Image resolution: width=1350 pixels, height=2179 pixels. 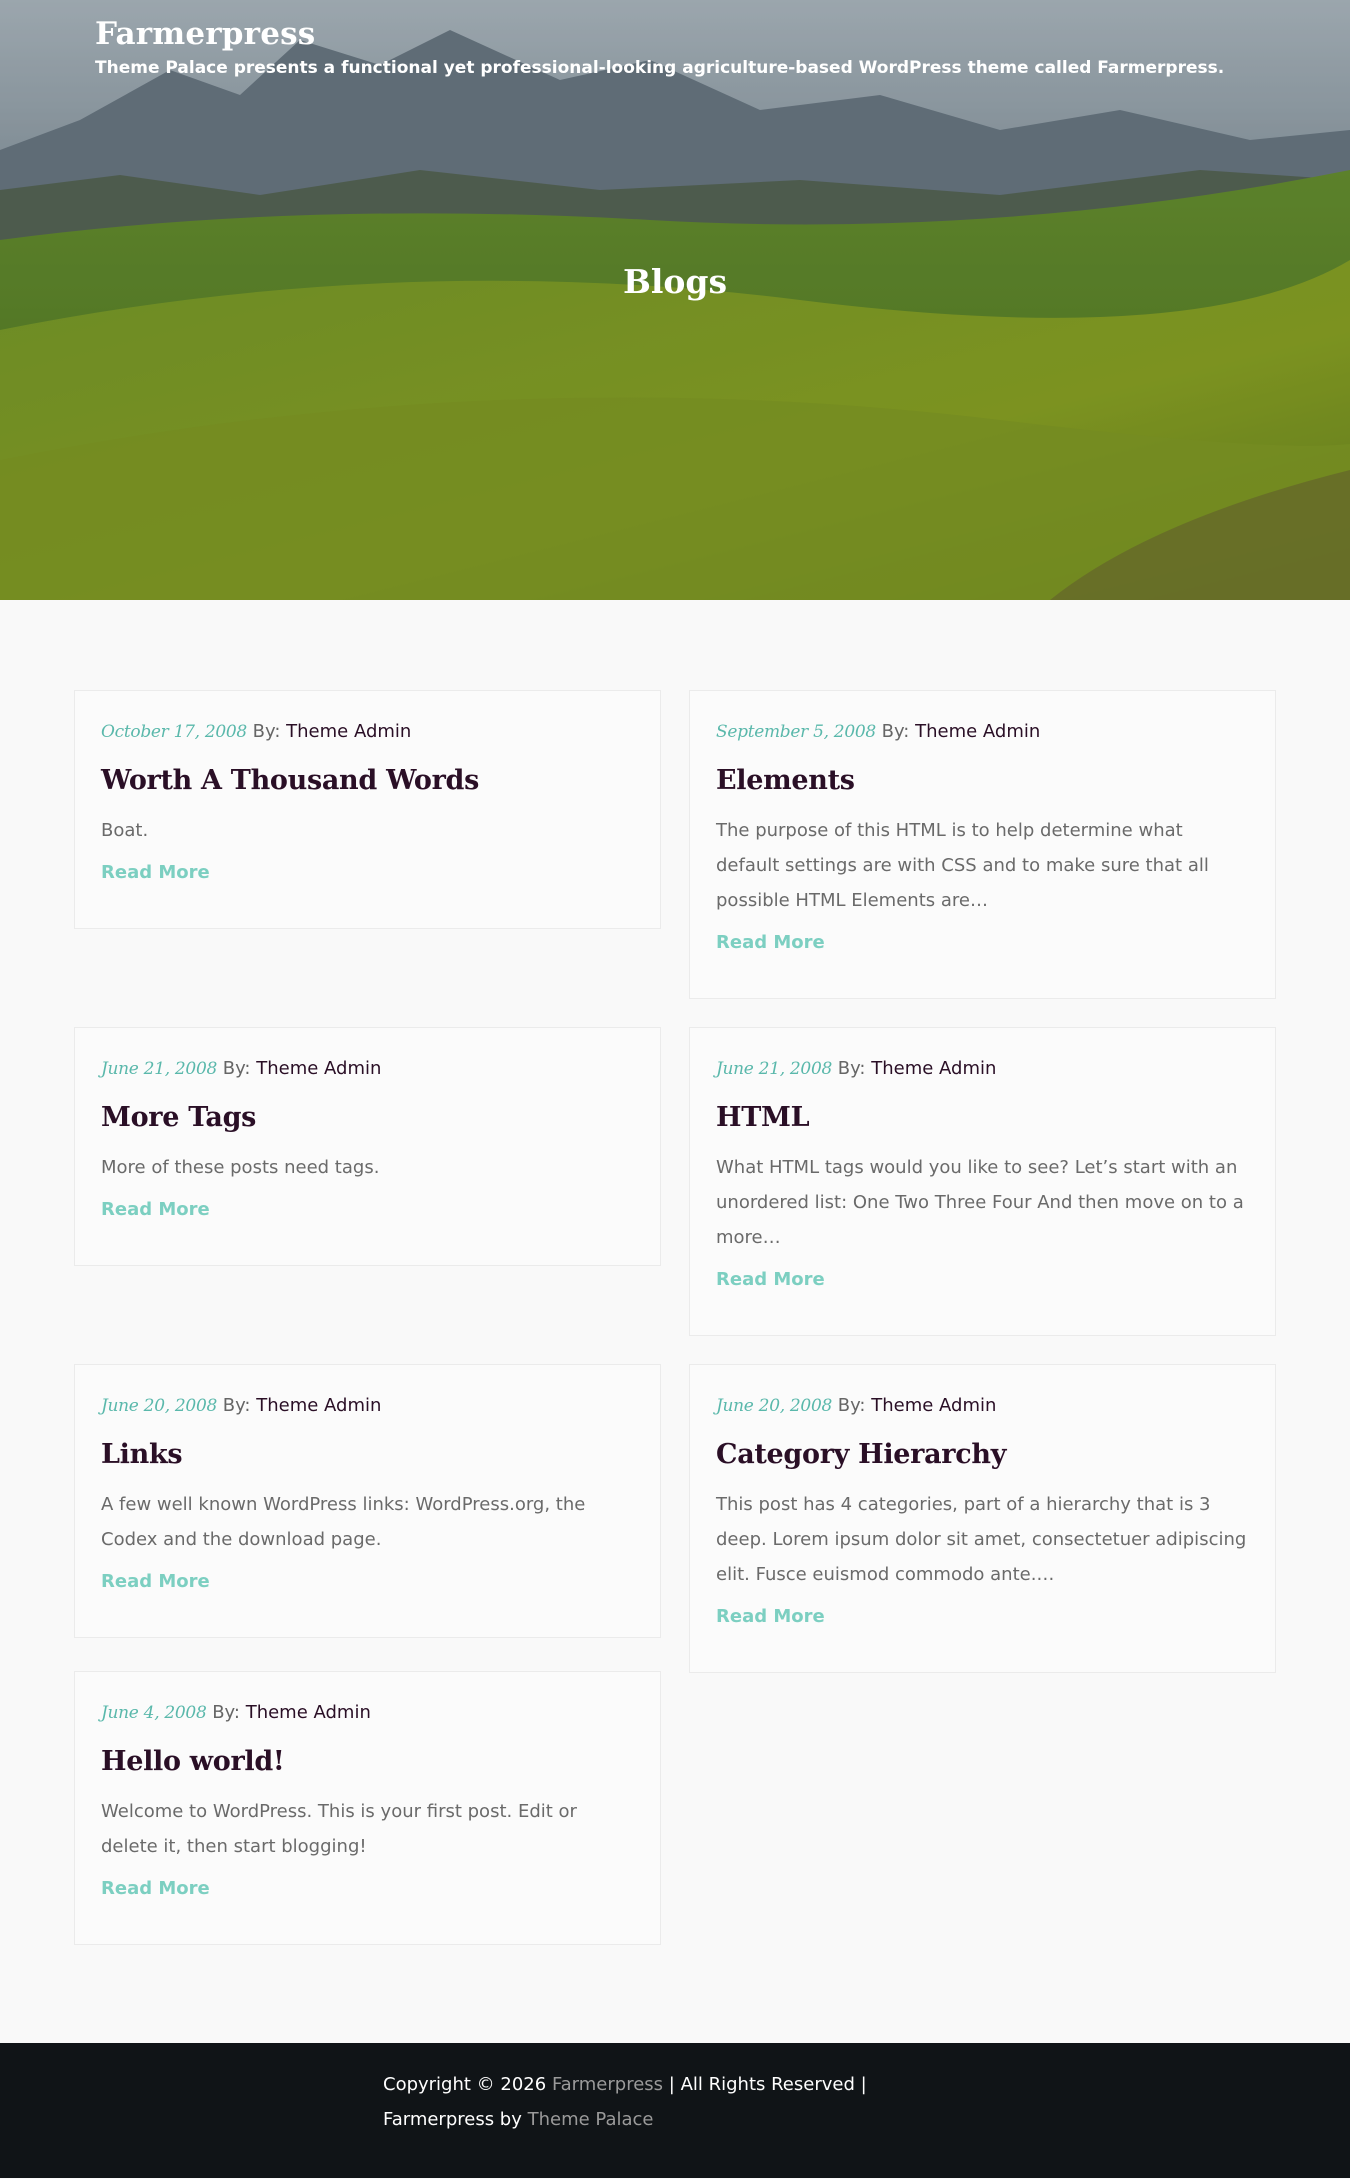 I want to click on post-title-link: HTML, so click(x=763, y=1117).